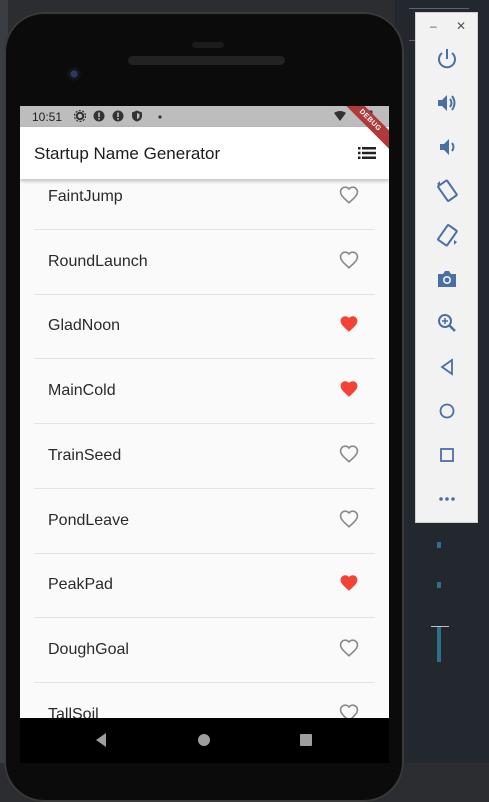  Describe the element at coordinates (447, 455) in the screenshot. I see `overview-icon` at that location.